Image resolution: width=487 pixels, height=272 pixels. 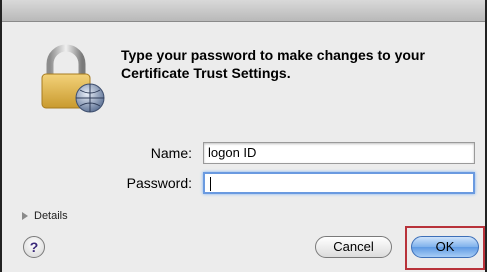 What do you see at coordinates (51, 216) in the screenshot?
I see `details-label: Details` at bounding box center [51, 216].